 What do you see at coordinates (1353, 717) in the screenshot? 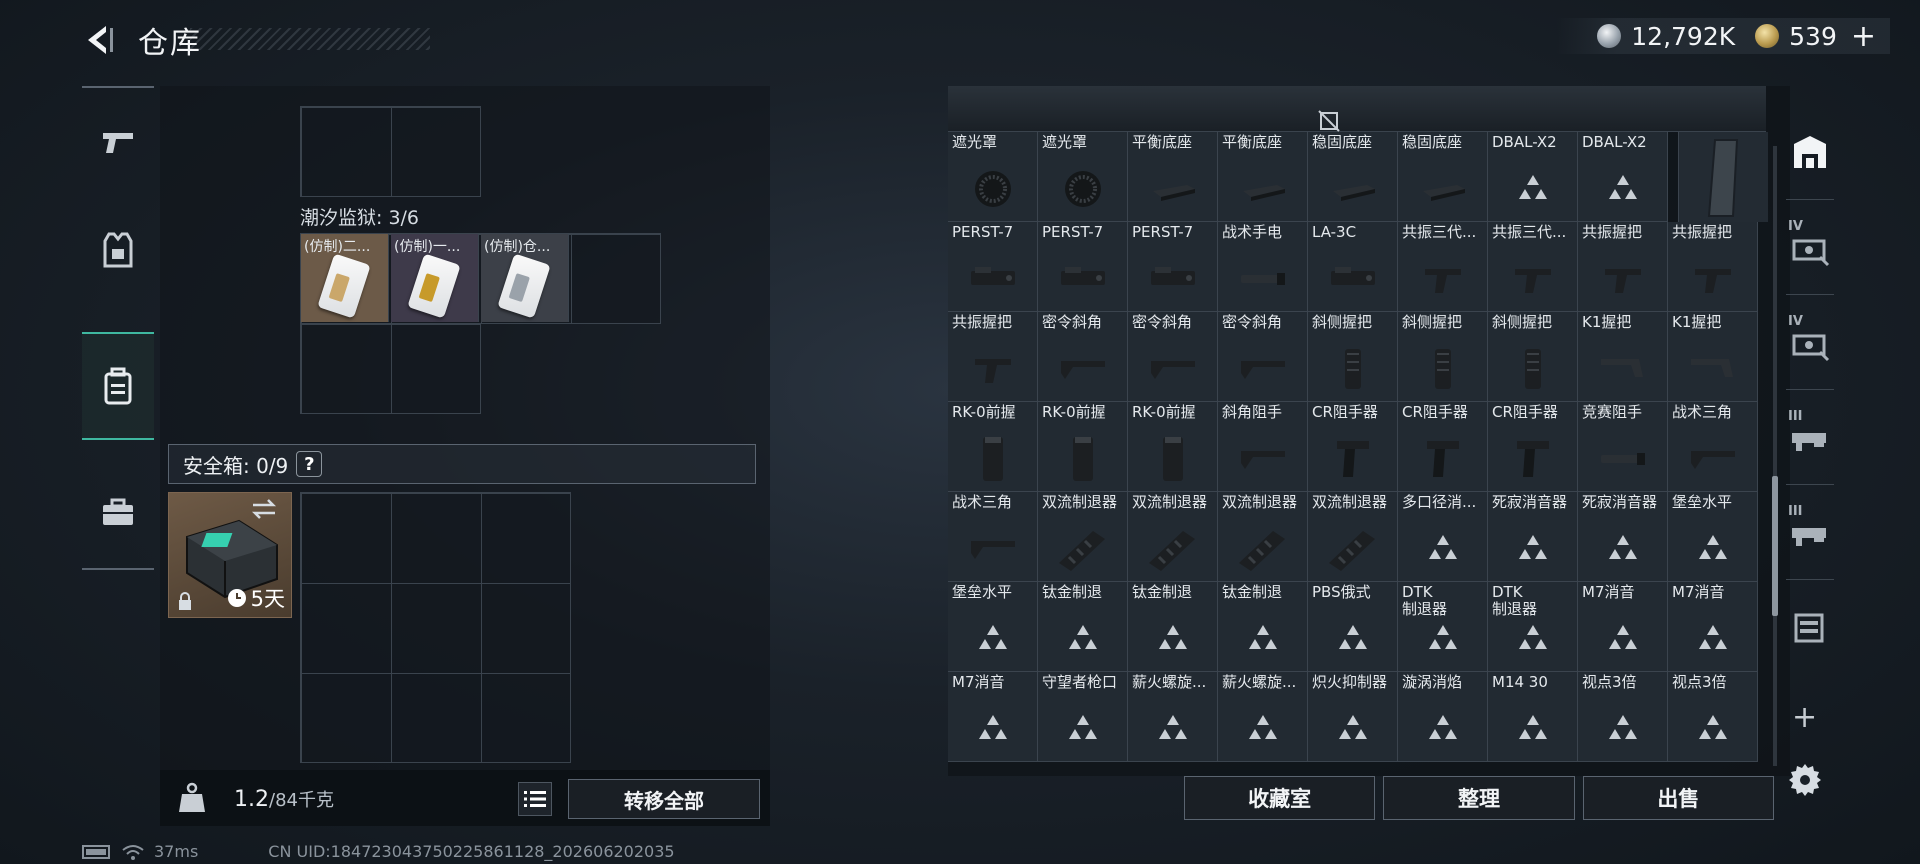
I see `storage-item: 炽火抑制器` at bounding box center [1353, 717].